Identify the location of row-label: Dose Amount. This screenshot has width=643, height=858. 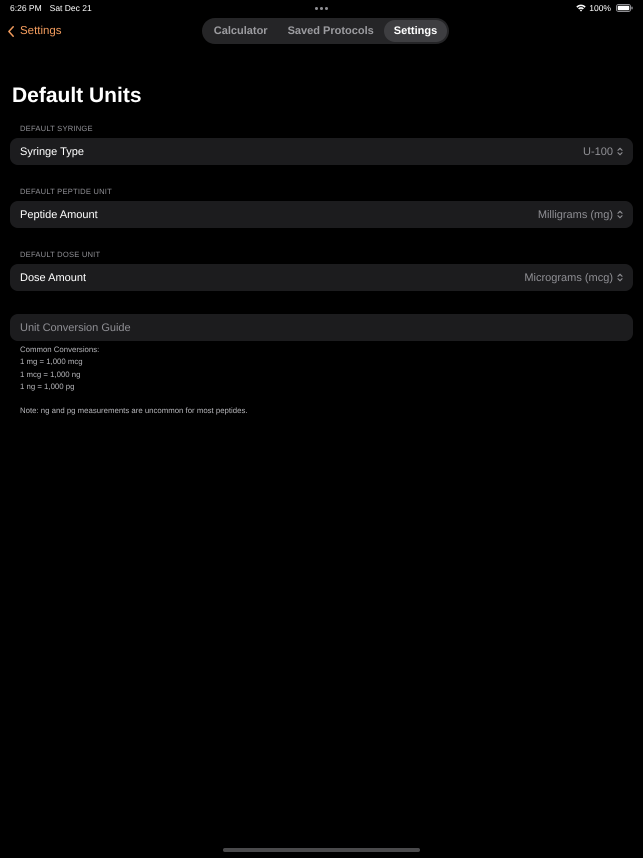
(53, 278).